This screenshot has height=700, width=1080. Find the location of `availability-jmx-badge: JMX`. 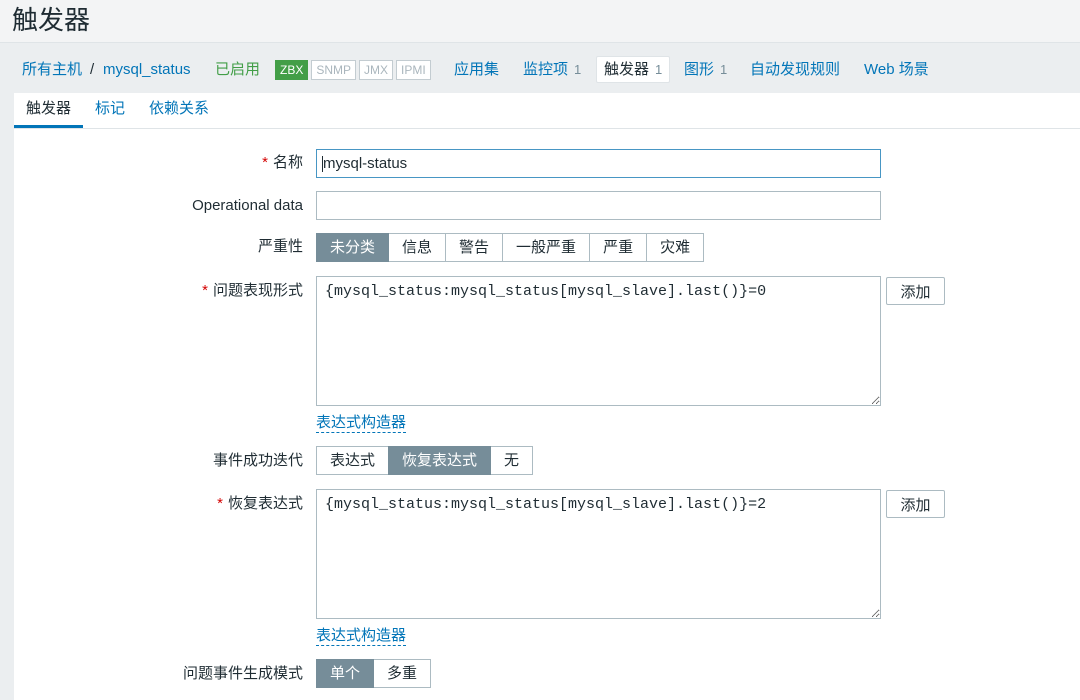

availability-jmx-badge: JMX is located at coordinates (376, 70).